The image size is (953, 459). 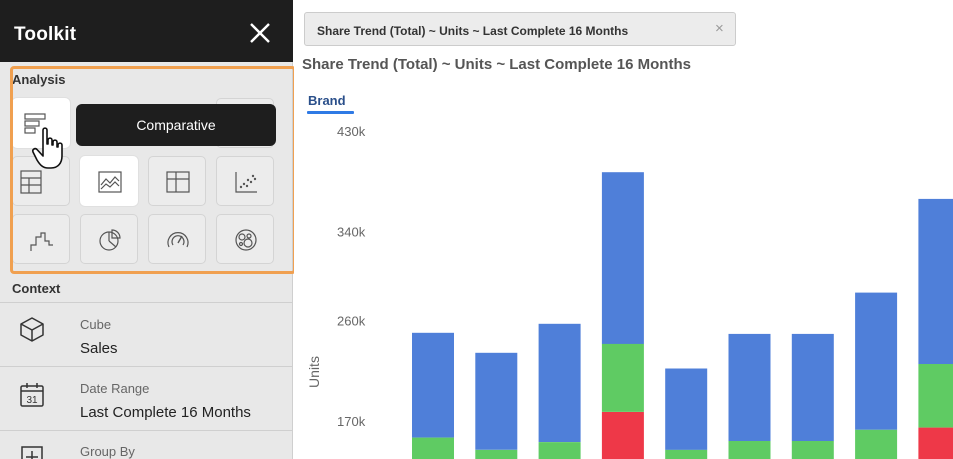 What do you see at coordinates (719, 28) in the screenshot?
I see `tab-close-icon: ×` at bounding box center [719, 28].